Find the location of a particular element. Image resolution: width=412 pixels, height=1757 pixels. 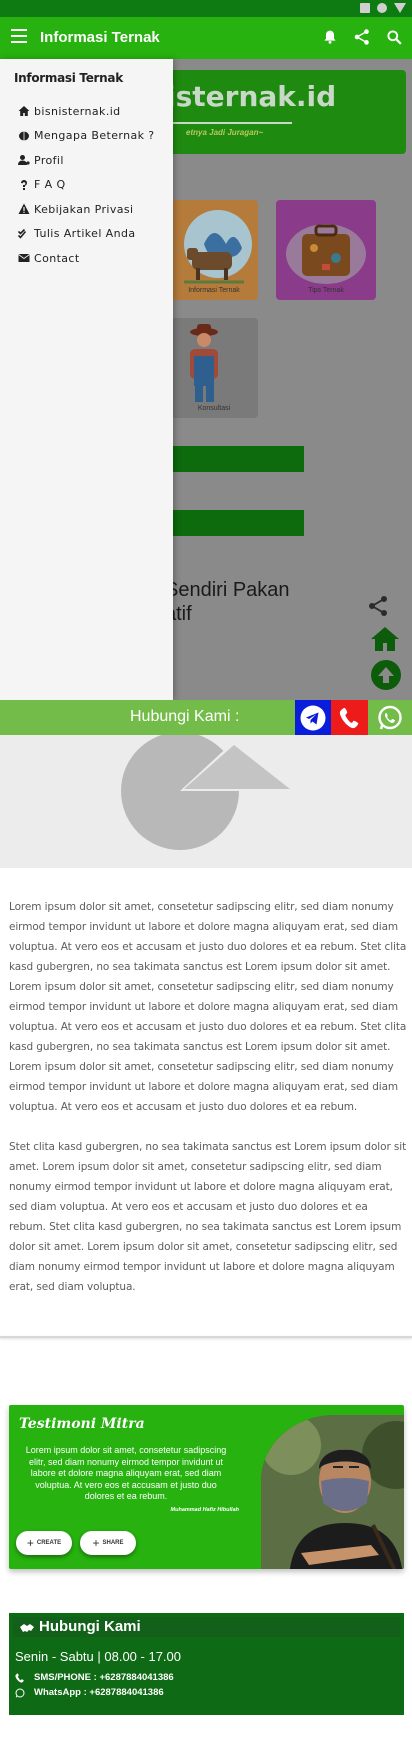

battery-icon is located at coordinates (365, 8).